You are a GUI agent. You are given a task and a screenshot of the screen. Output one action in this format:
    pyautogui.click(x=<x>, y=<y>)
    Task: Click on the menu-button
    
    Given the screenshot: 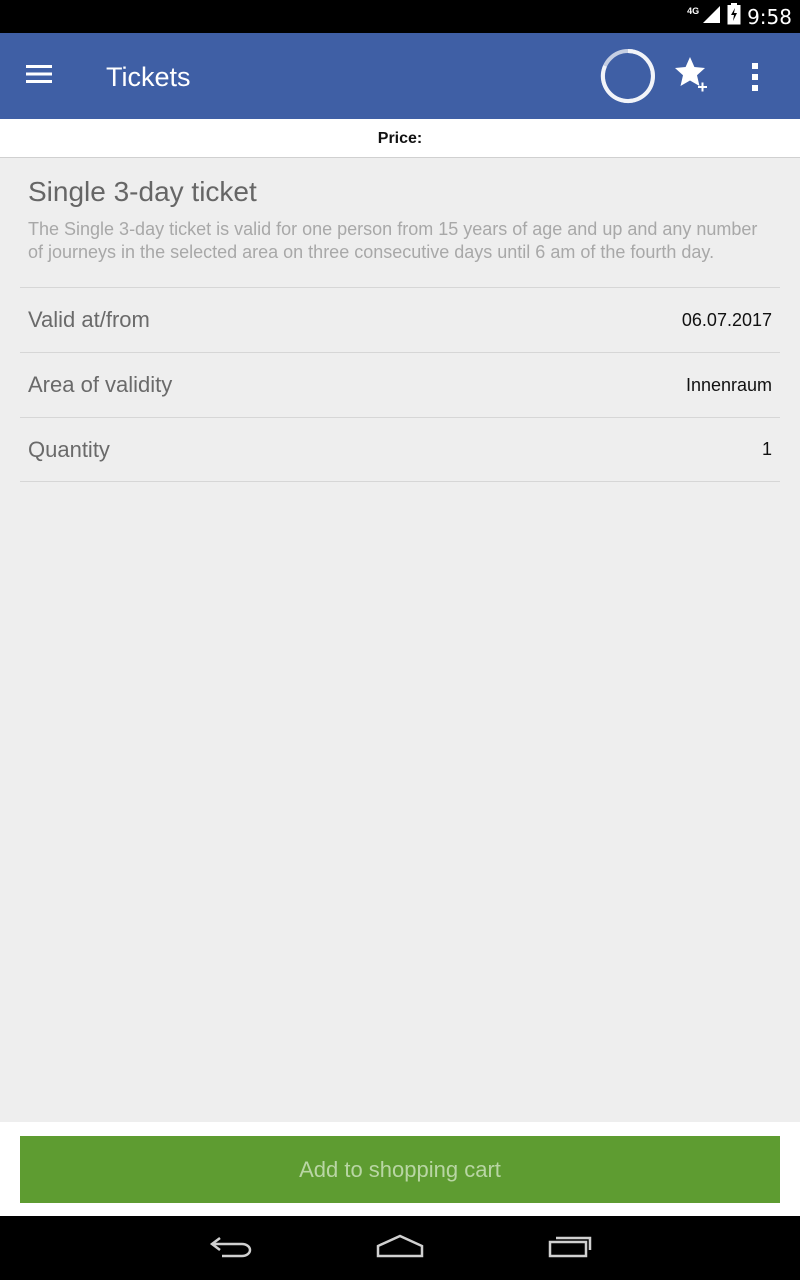 What is the action you would take?
    pyautogui.click(x=49, y=76)
    